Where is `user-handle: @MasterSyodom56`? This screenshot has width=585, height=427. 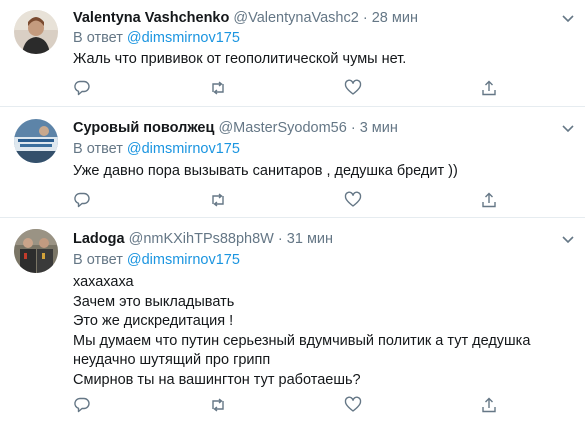 user-handle: @MasterSyodom56 is located at coordinates (282, 128).